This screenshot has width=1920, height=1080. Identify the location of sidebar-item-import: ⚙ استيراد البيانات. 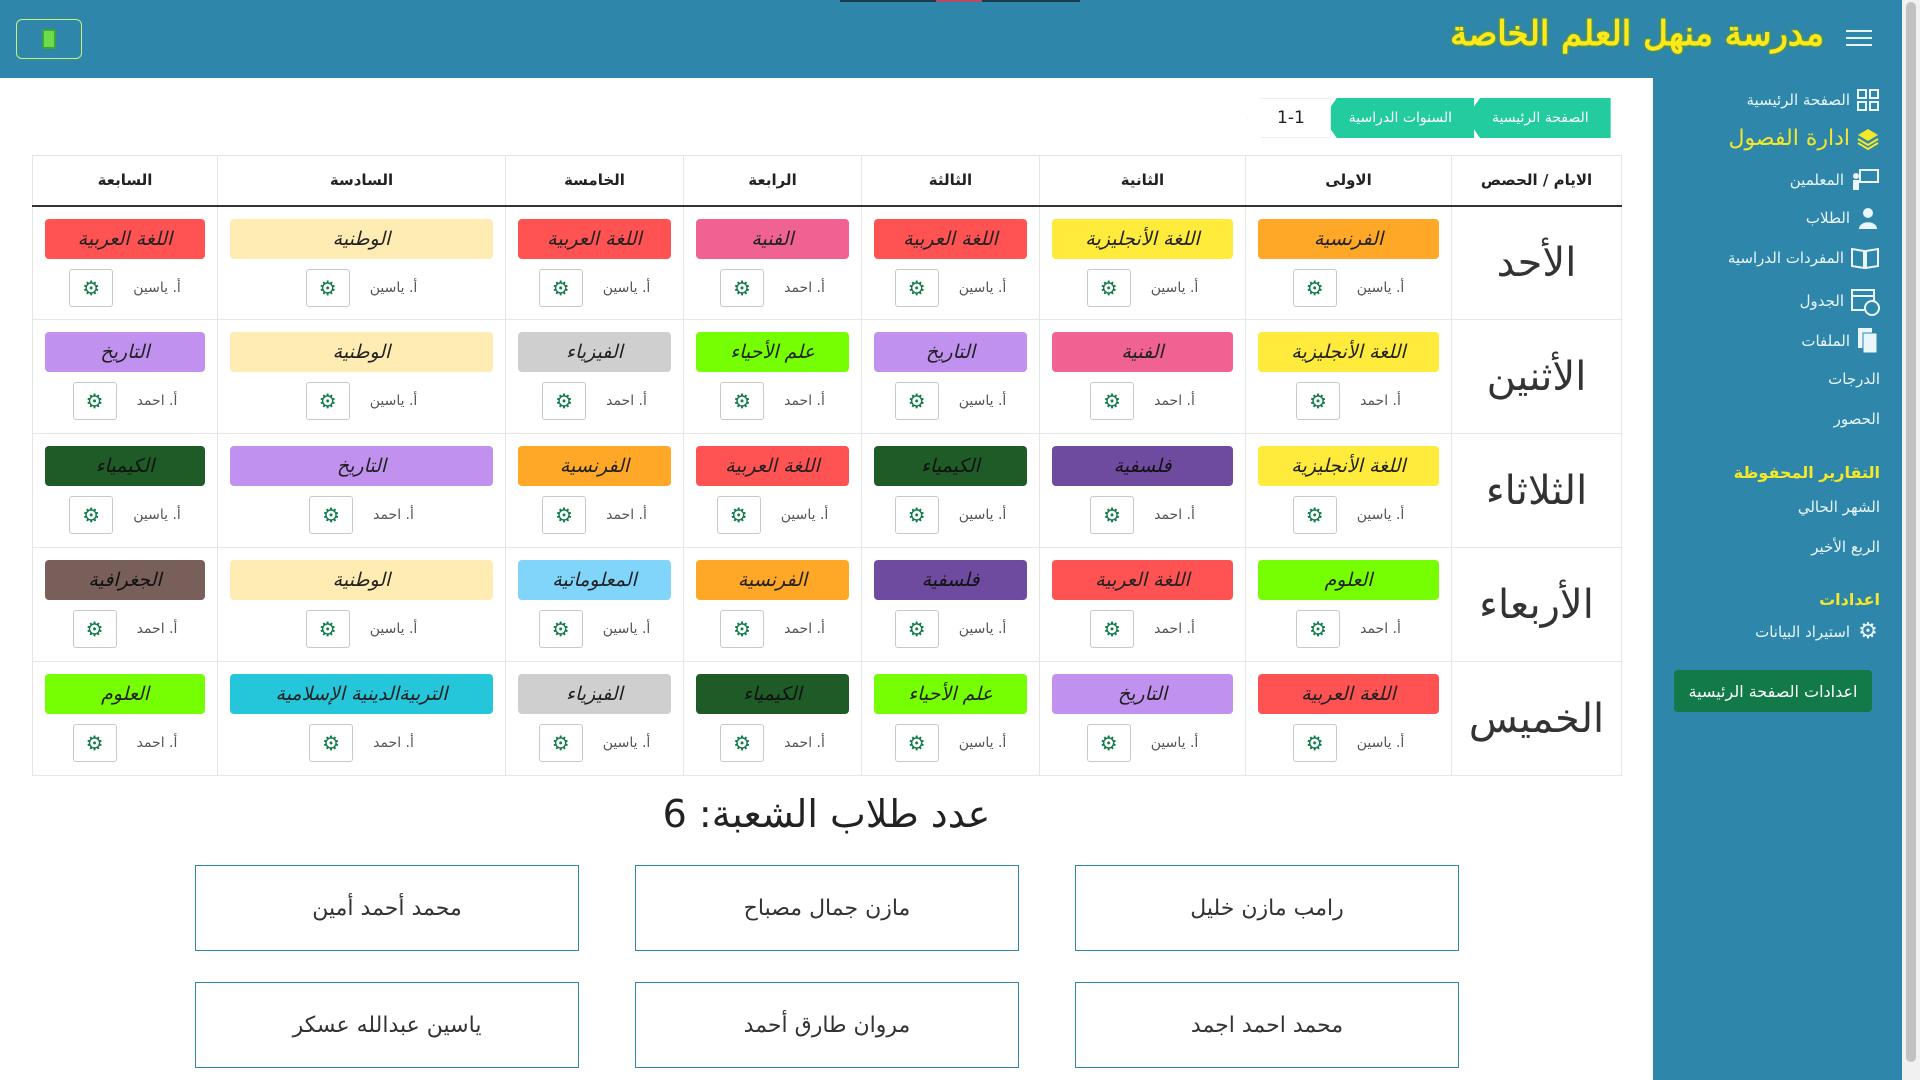
(1817, 632).